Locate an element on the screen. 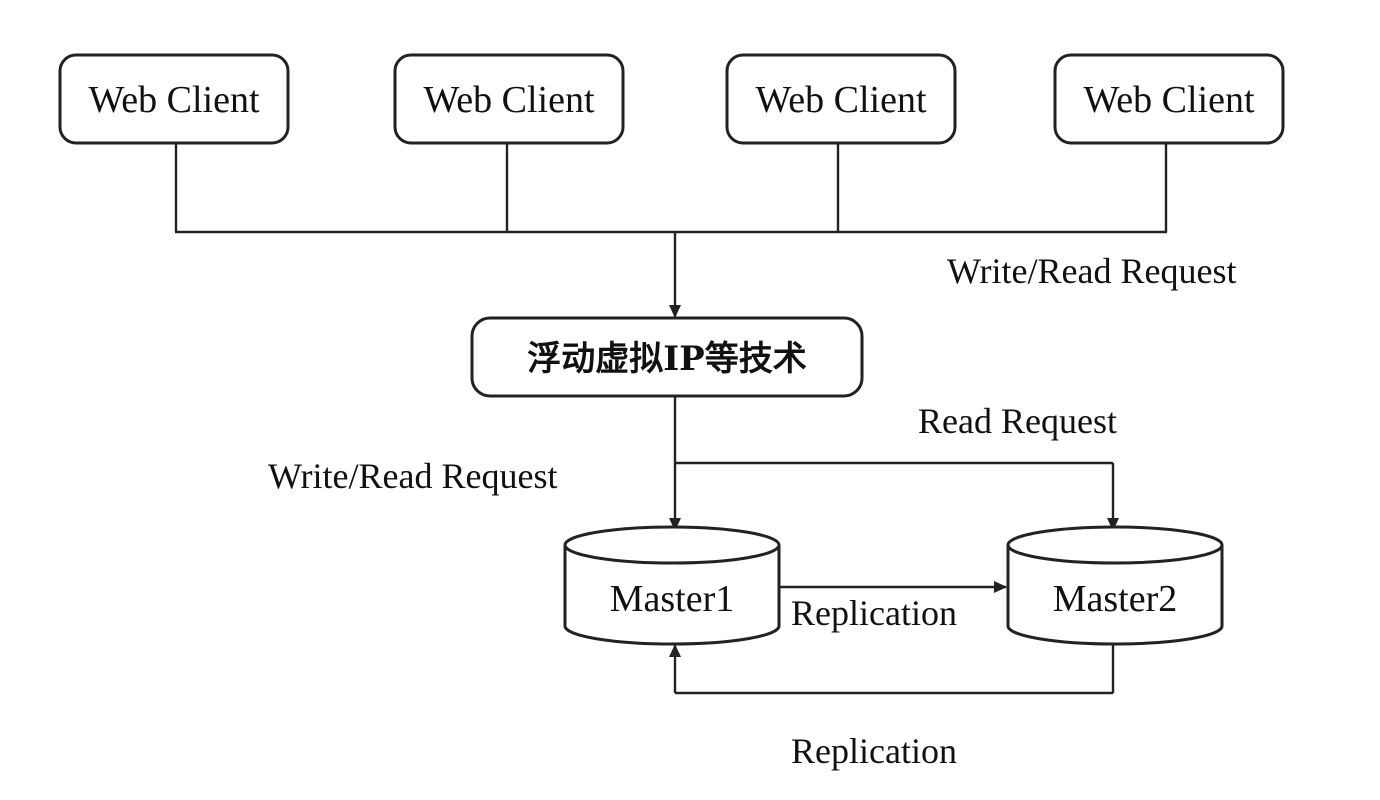 The height and width of the screenshot is (800, 1380). floating-vip-box: 浮动虚拟IP等技术 is located at coordinates (667, 357).